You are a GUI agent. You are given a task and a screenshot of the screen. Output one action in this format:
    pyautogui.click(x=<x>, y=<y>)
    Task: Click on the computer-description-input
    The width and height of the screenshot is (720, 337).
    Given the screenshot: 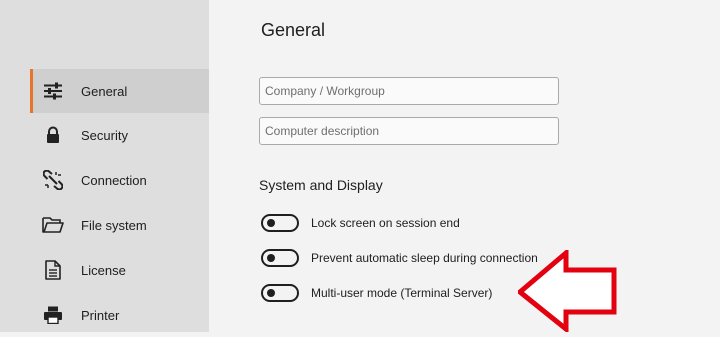 What is the action you would take?
    pyautogui.click(x=409, y=131)
    